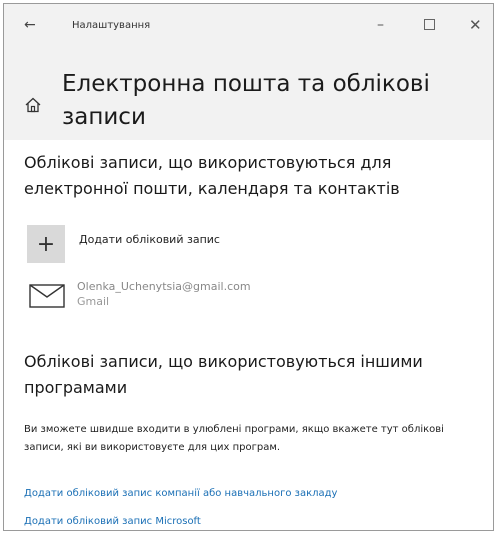 This screenshot has height=534, width=499. What do you see at coordinates (46, 244) in the screenshot?
I see `add-icon: +` at bounding box center [46, 244].